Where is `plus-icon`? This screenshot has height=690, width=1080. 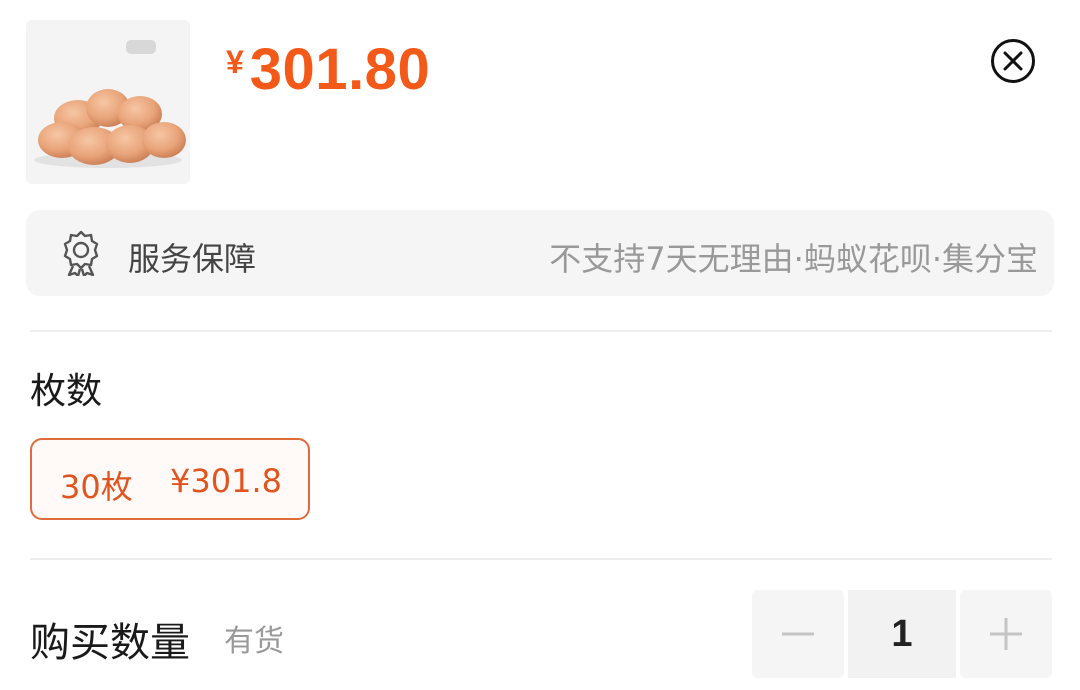
plus-icon is located at coordinates (1006, 634).